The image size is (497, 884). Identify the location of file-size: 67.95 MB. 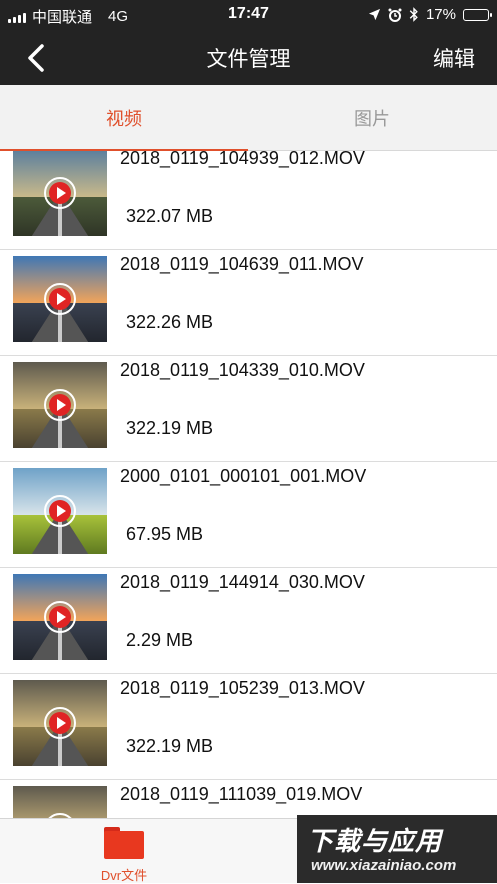
(165, 534).